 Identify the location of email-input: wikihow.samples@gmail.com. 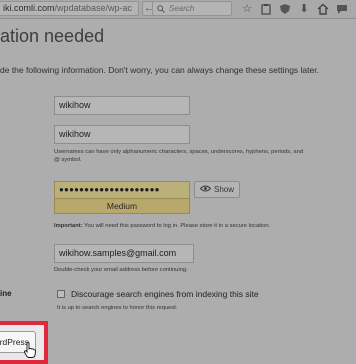
(124, 253).